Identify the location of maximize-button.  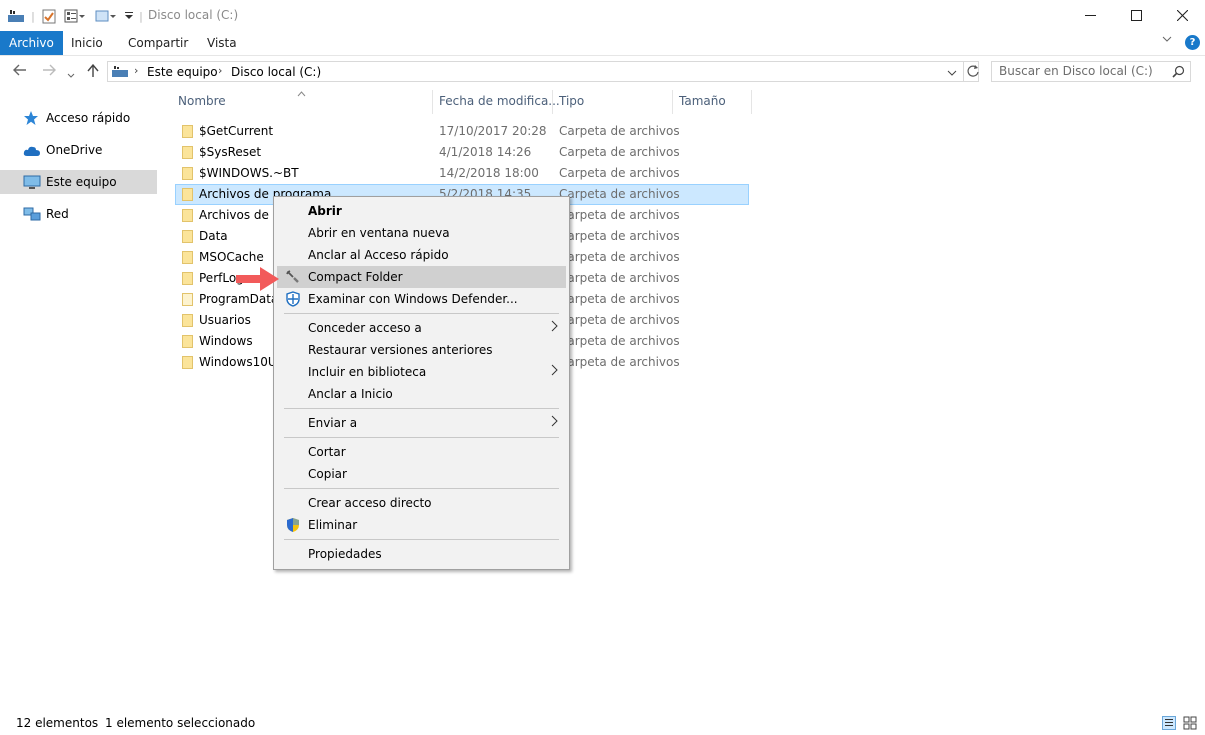
(1136, 15).